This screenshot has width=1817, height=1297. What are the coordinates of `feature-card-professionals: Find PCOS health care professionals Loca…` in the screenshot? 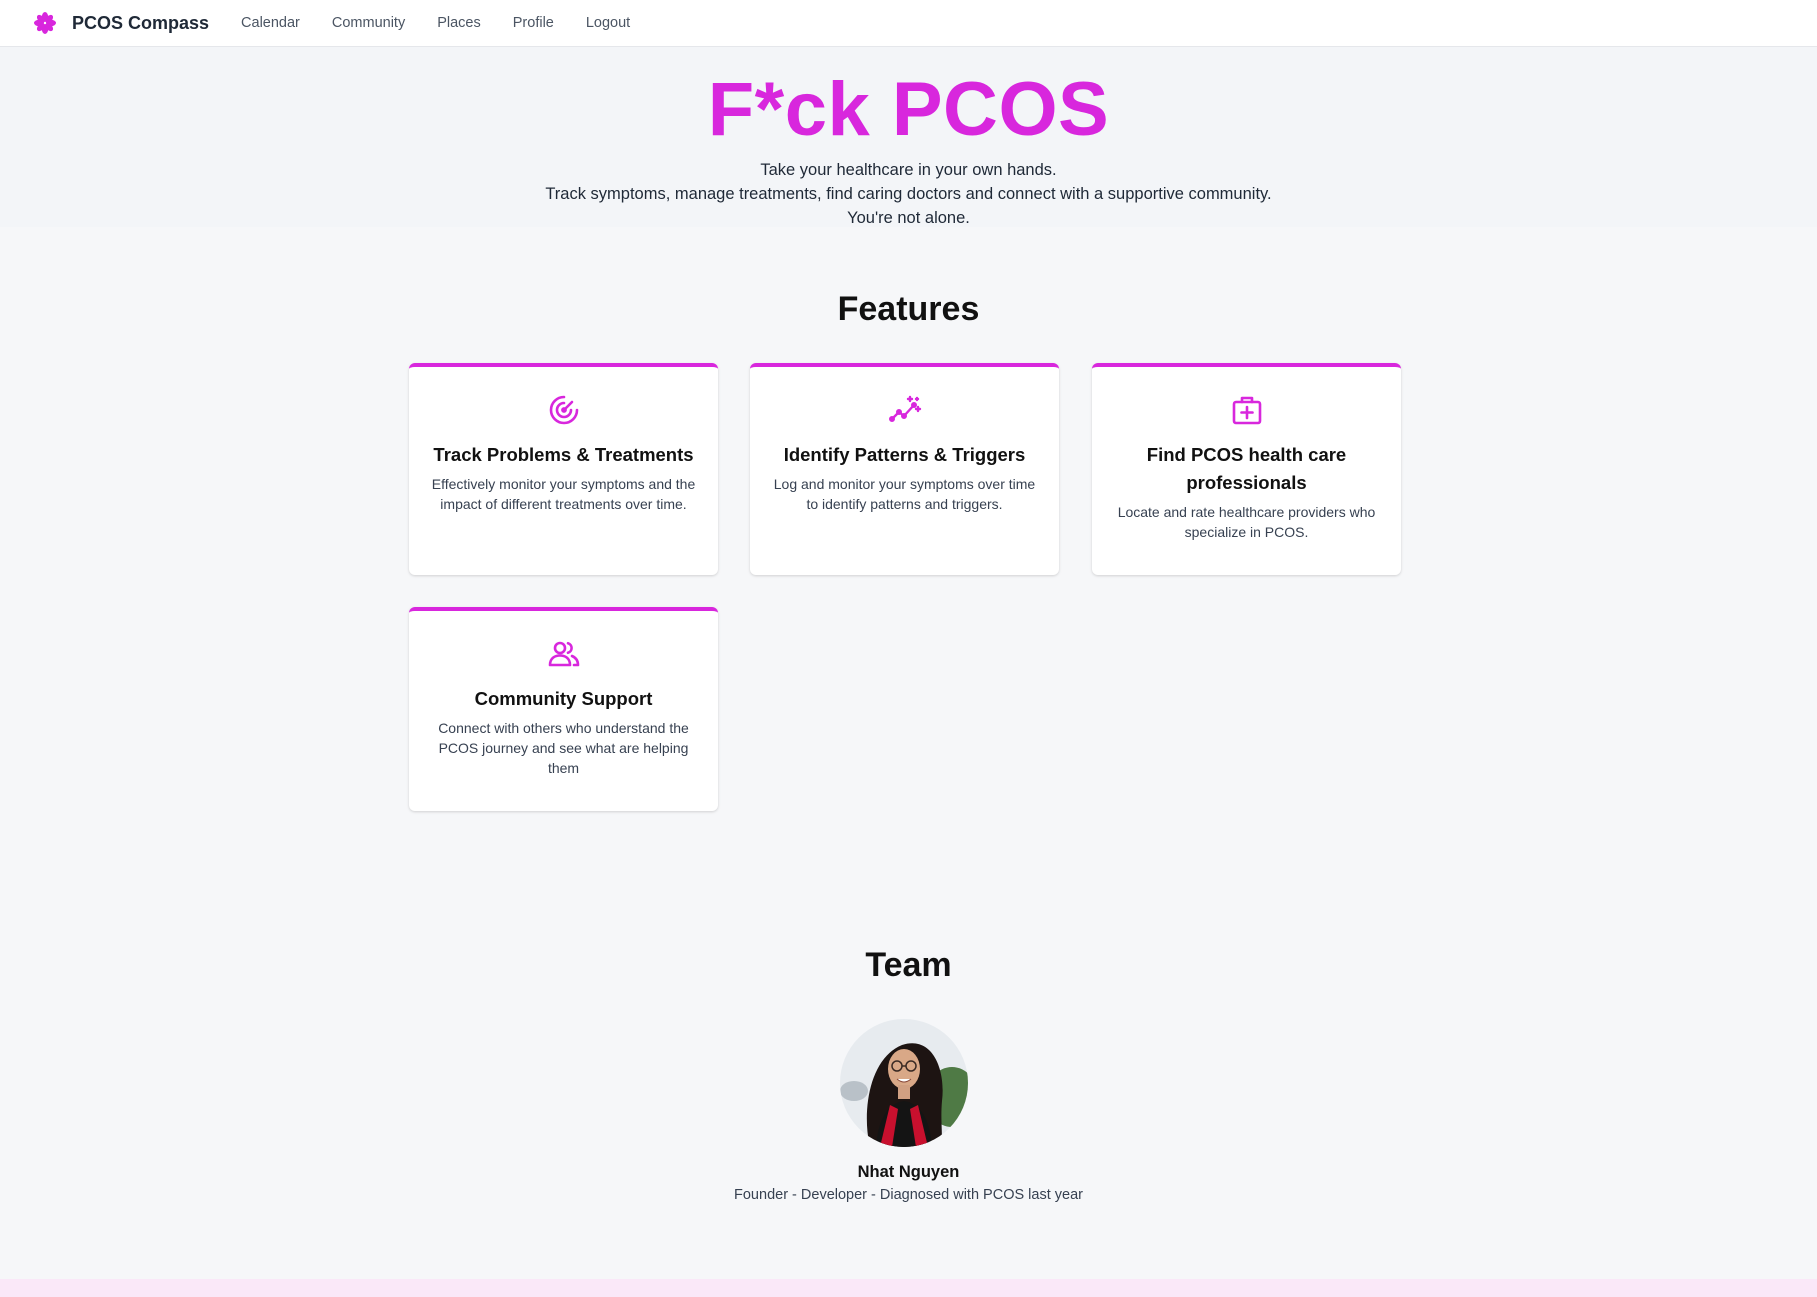 It's located at (1246, 469).